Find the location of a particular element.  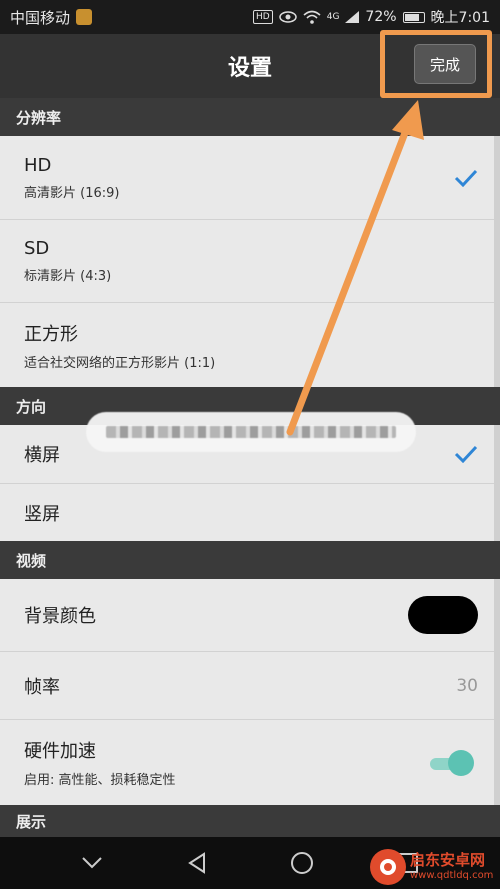

hardware-acceleration-toggle is located at coordinates (452, 762).